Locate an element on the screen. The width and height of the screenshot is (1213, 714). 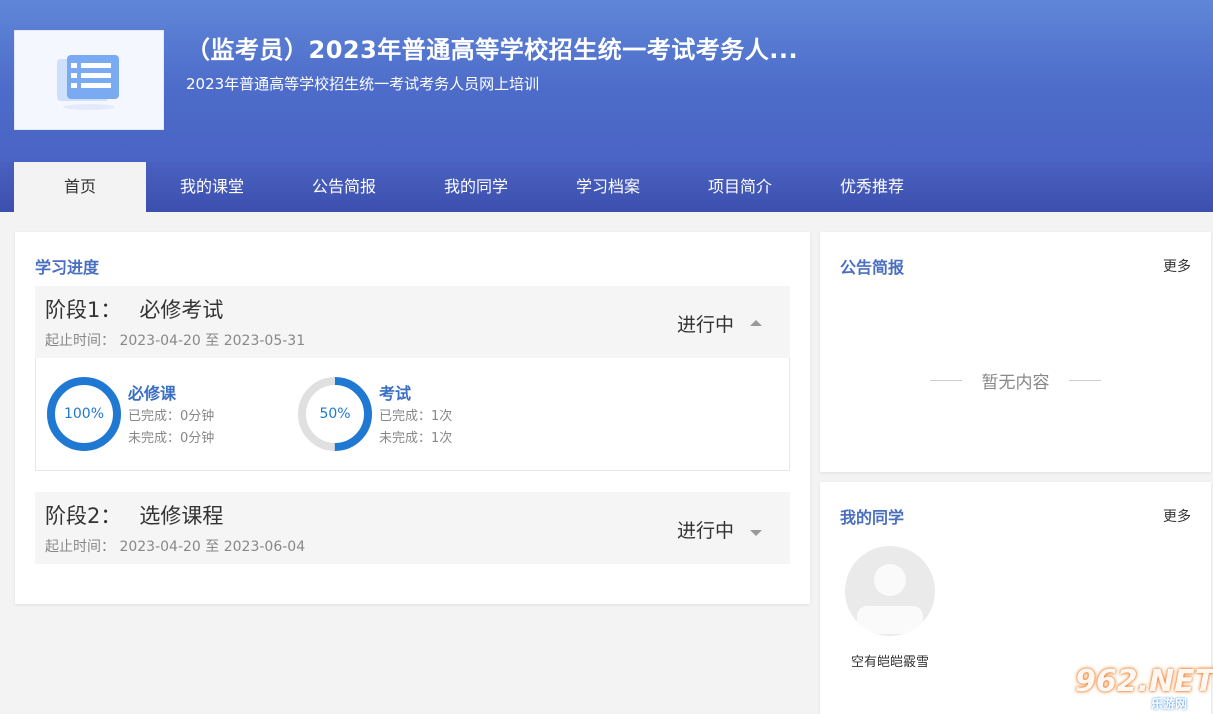
classmate-name: 空有皑皑霰雪 is located at coordinates (890, 660).